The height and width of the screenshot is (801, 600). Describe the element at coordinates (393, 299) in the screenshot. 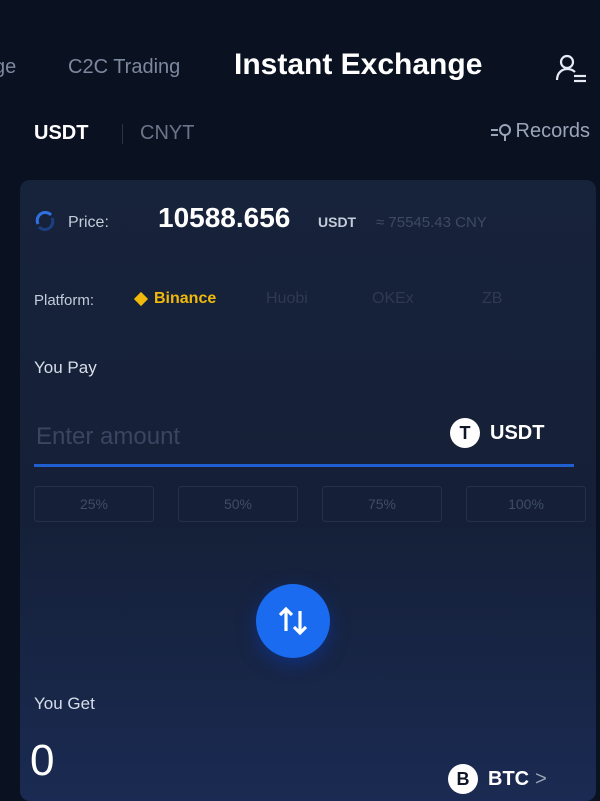

I see `platform-okex: OKEx` at that location.